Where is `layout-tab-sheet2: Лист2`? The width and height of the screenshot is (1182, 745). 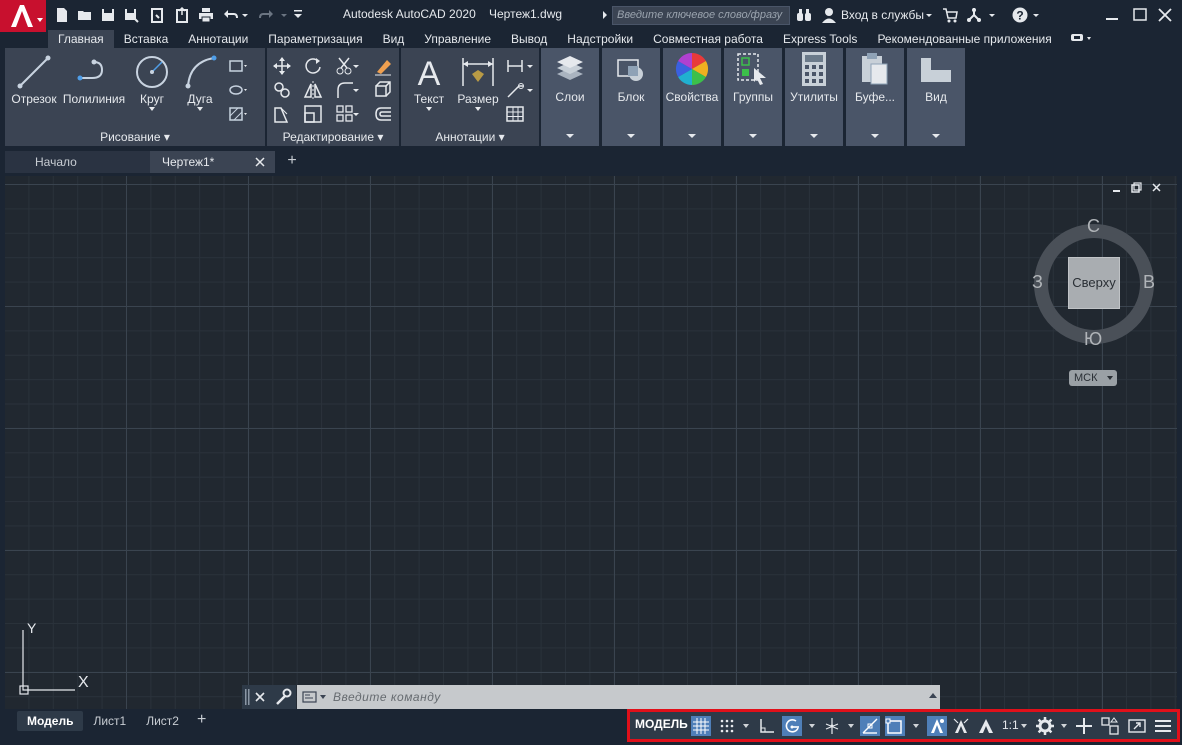 layout-tab-sheet2: Лист2 is located at coordinates (162, 721).